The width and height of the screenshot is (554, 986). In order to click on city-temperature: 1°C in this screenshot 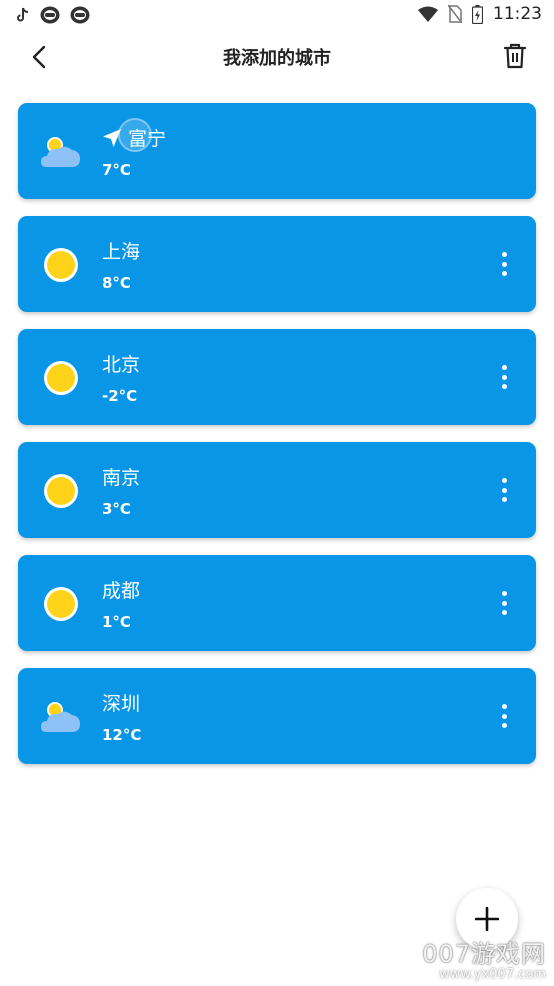, I will do `click(116, 622)`.